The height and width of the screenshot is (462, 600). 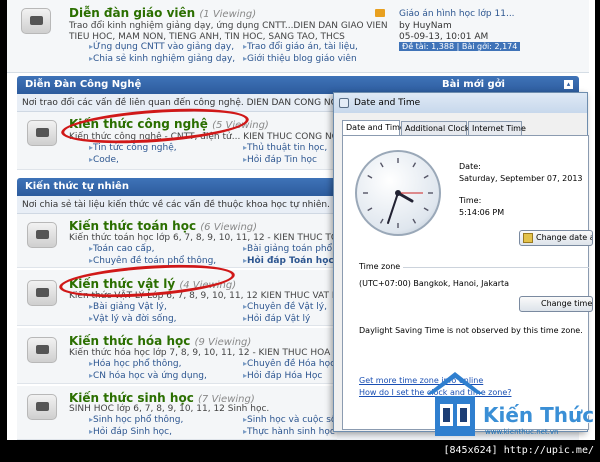 I want to click on subforum-link: Bài giảng Vật lý,, so click(x=128, y=307).